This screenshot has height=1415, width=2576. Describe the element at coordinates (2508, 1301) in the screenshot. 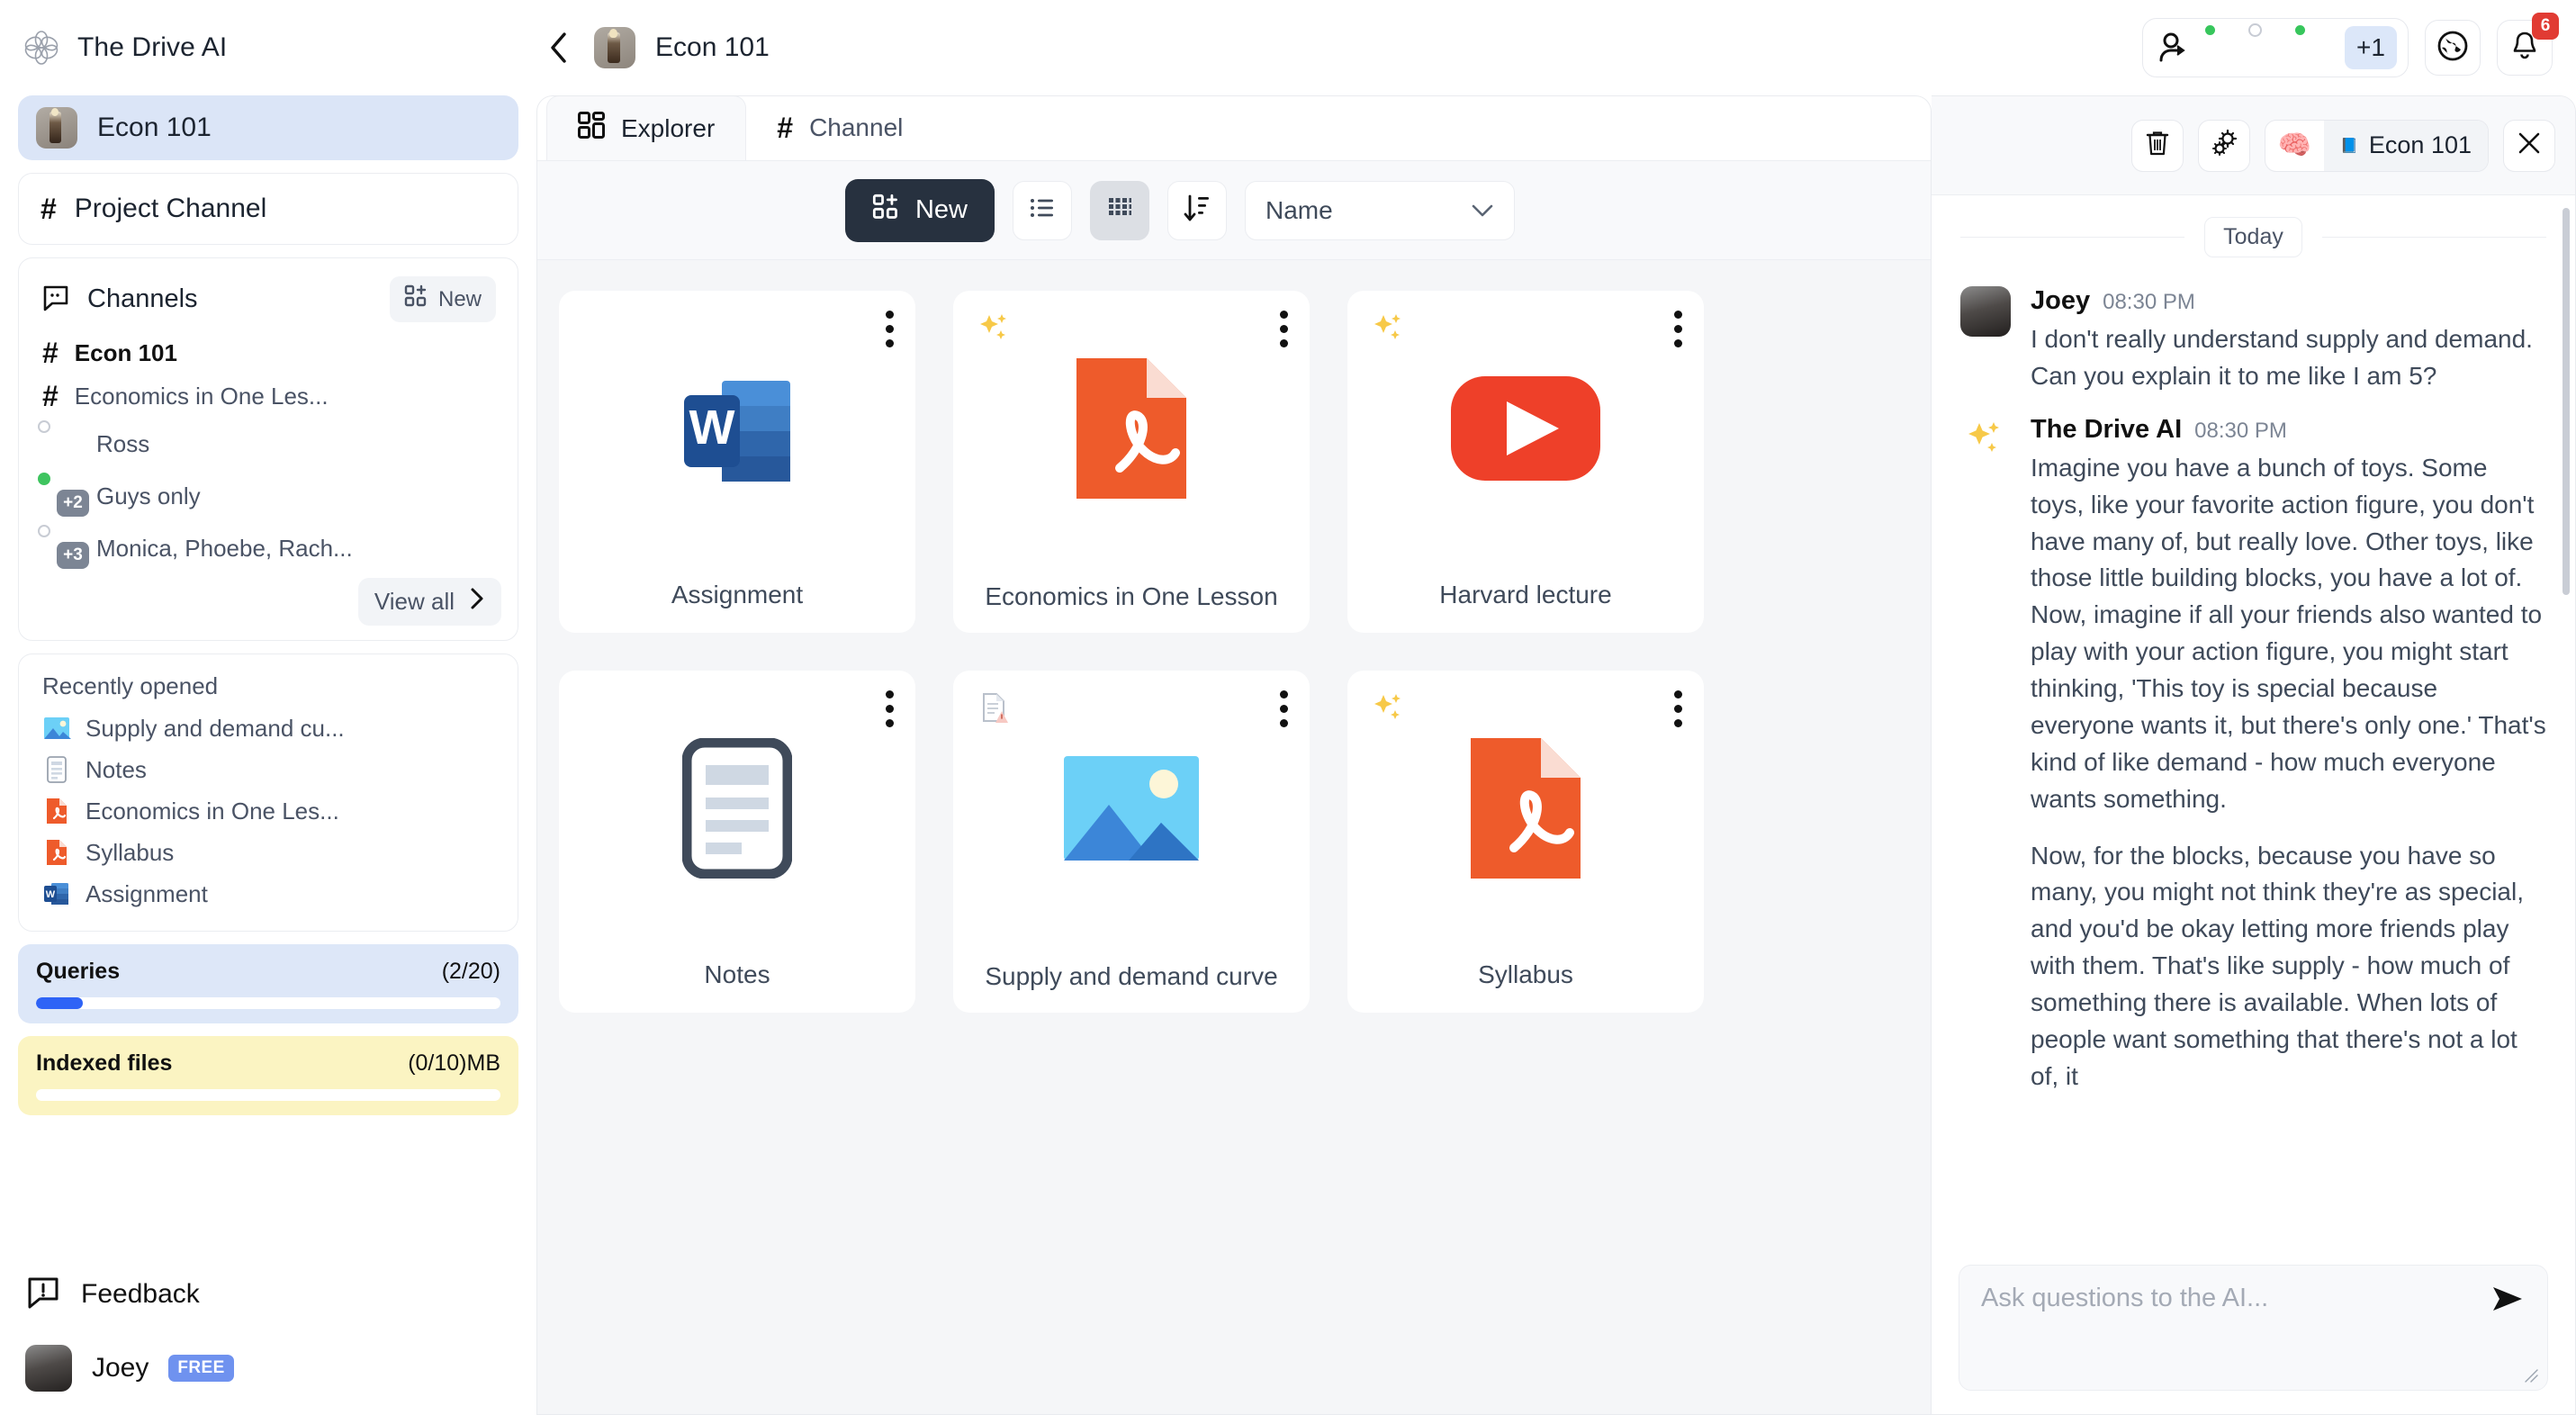

I see `send-button` at that location.